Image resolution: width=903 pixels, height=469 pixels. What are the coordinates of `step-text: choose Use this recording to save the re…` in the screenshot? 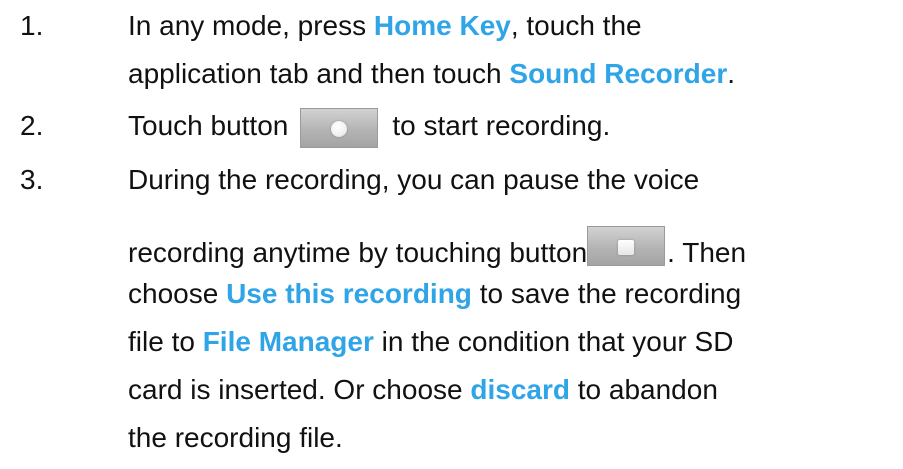 It's located at (435, 293).